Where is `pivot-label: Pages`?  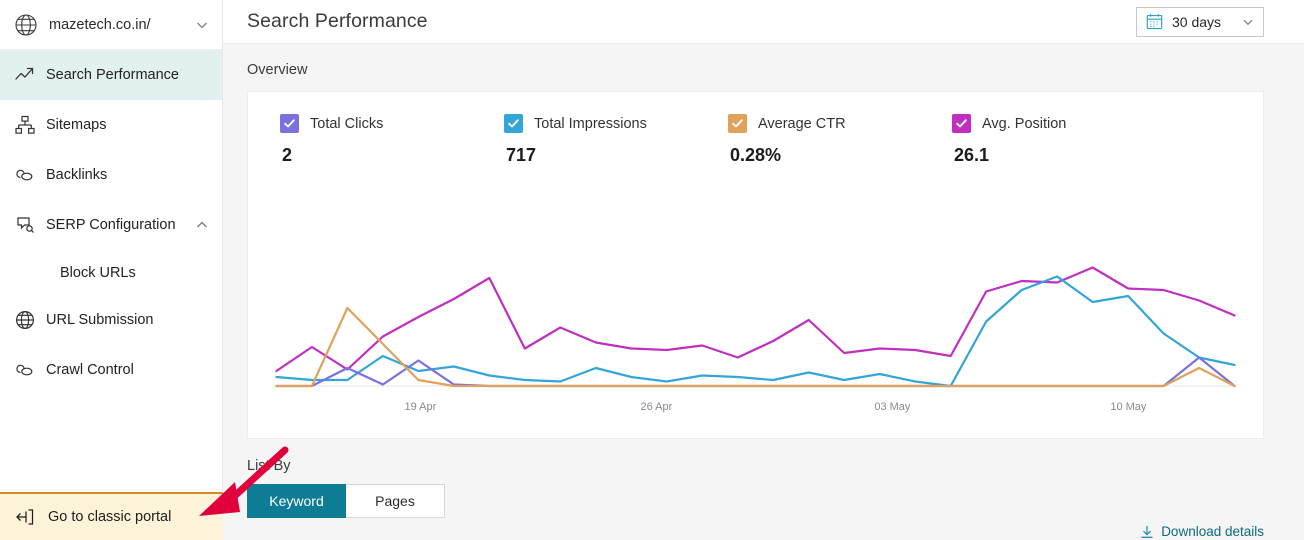 pivot-label: Pages is located at coordinates (395, 501).